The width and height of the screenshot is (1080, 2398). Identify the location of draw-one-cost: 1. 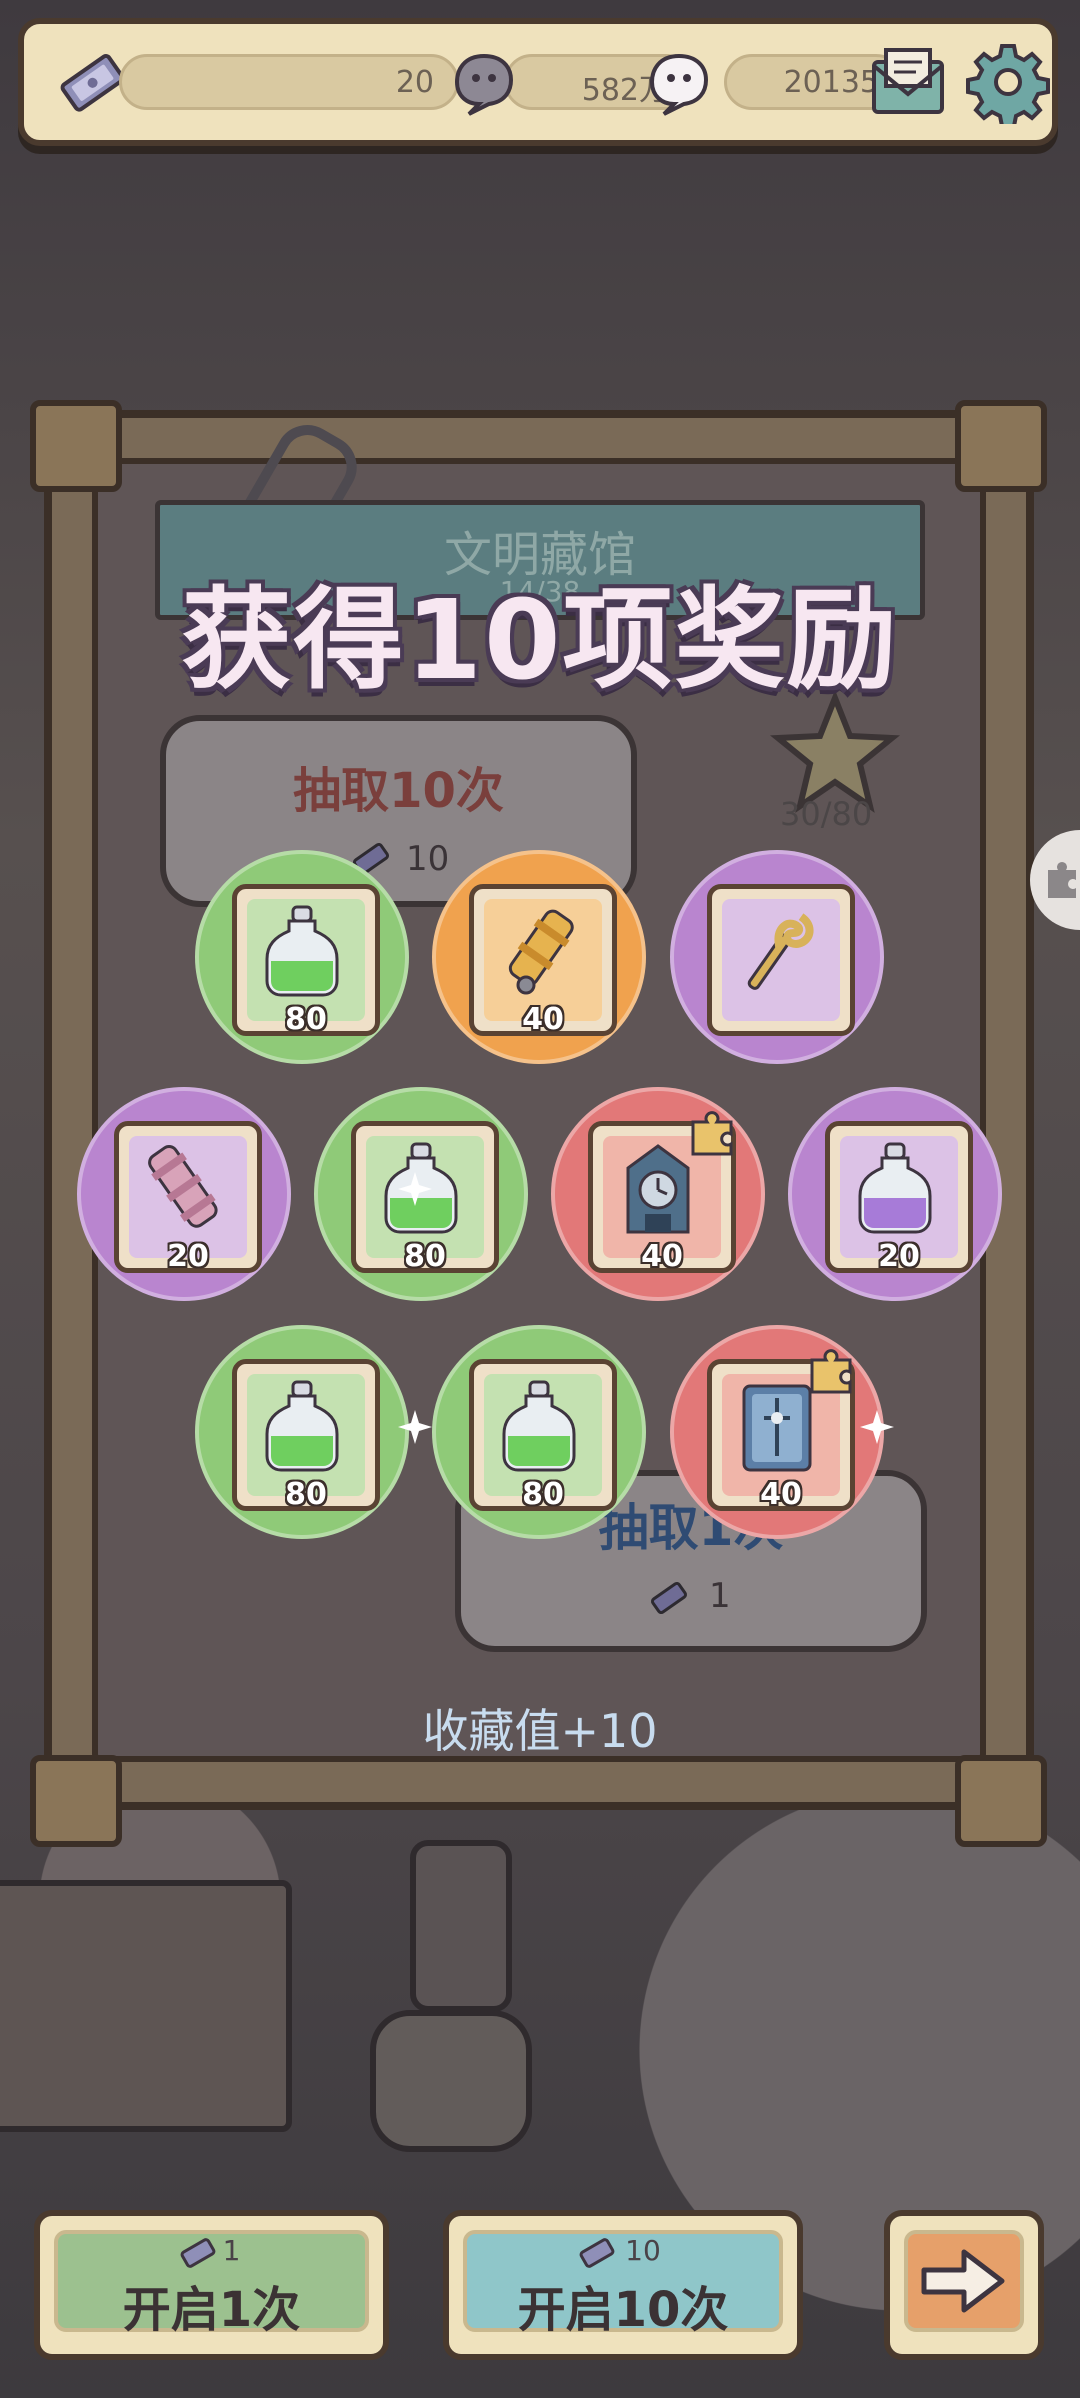
(720, 1596).